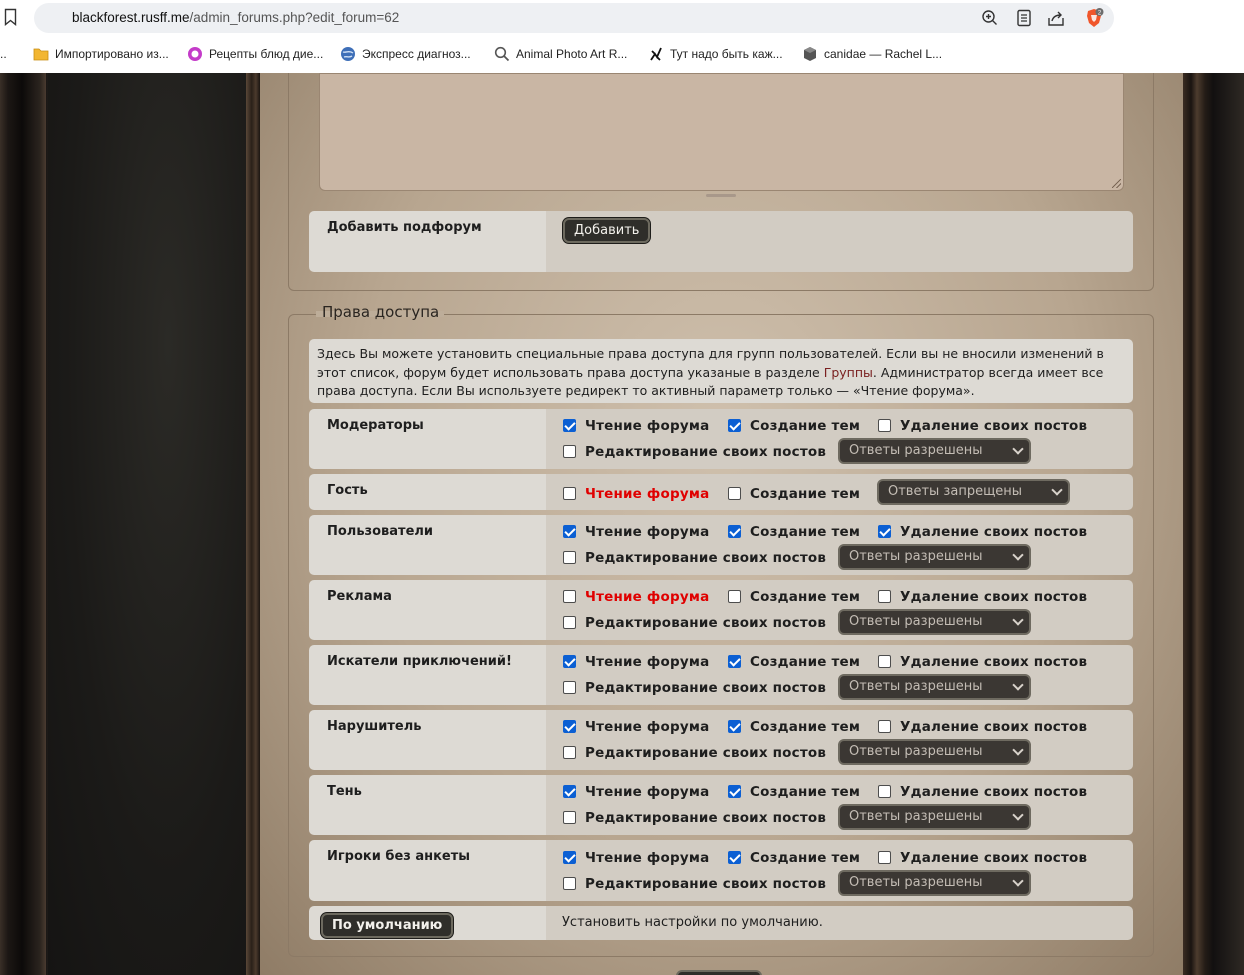  Describe the element at coordinates (1094, 18) in the screenshot. I see `brave-shield-icon: 2` at that location.